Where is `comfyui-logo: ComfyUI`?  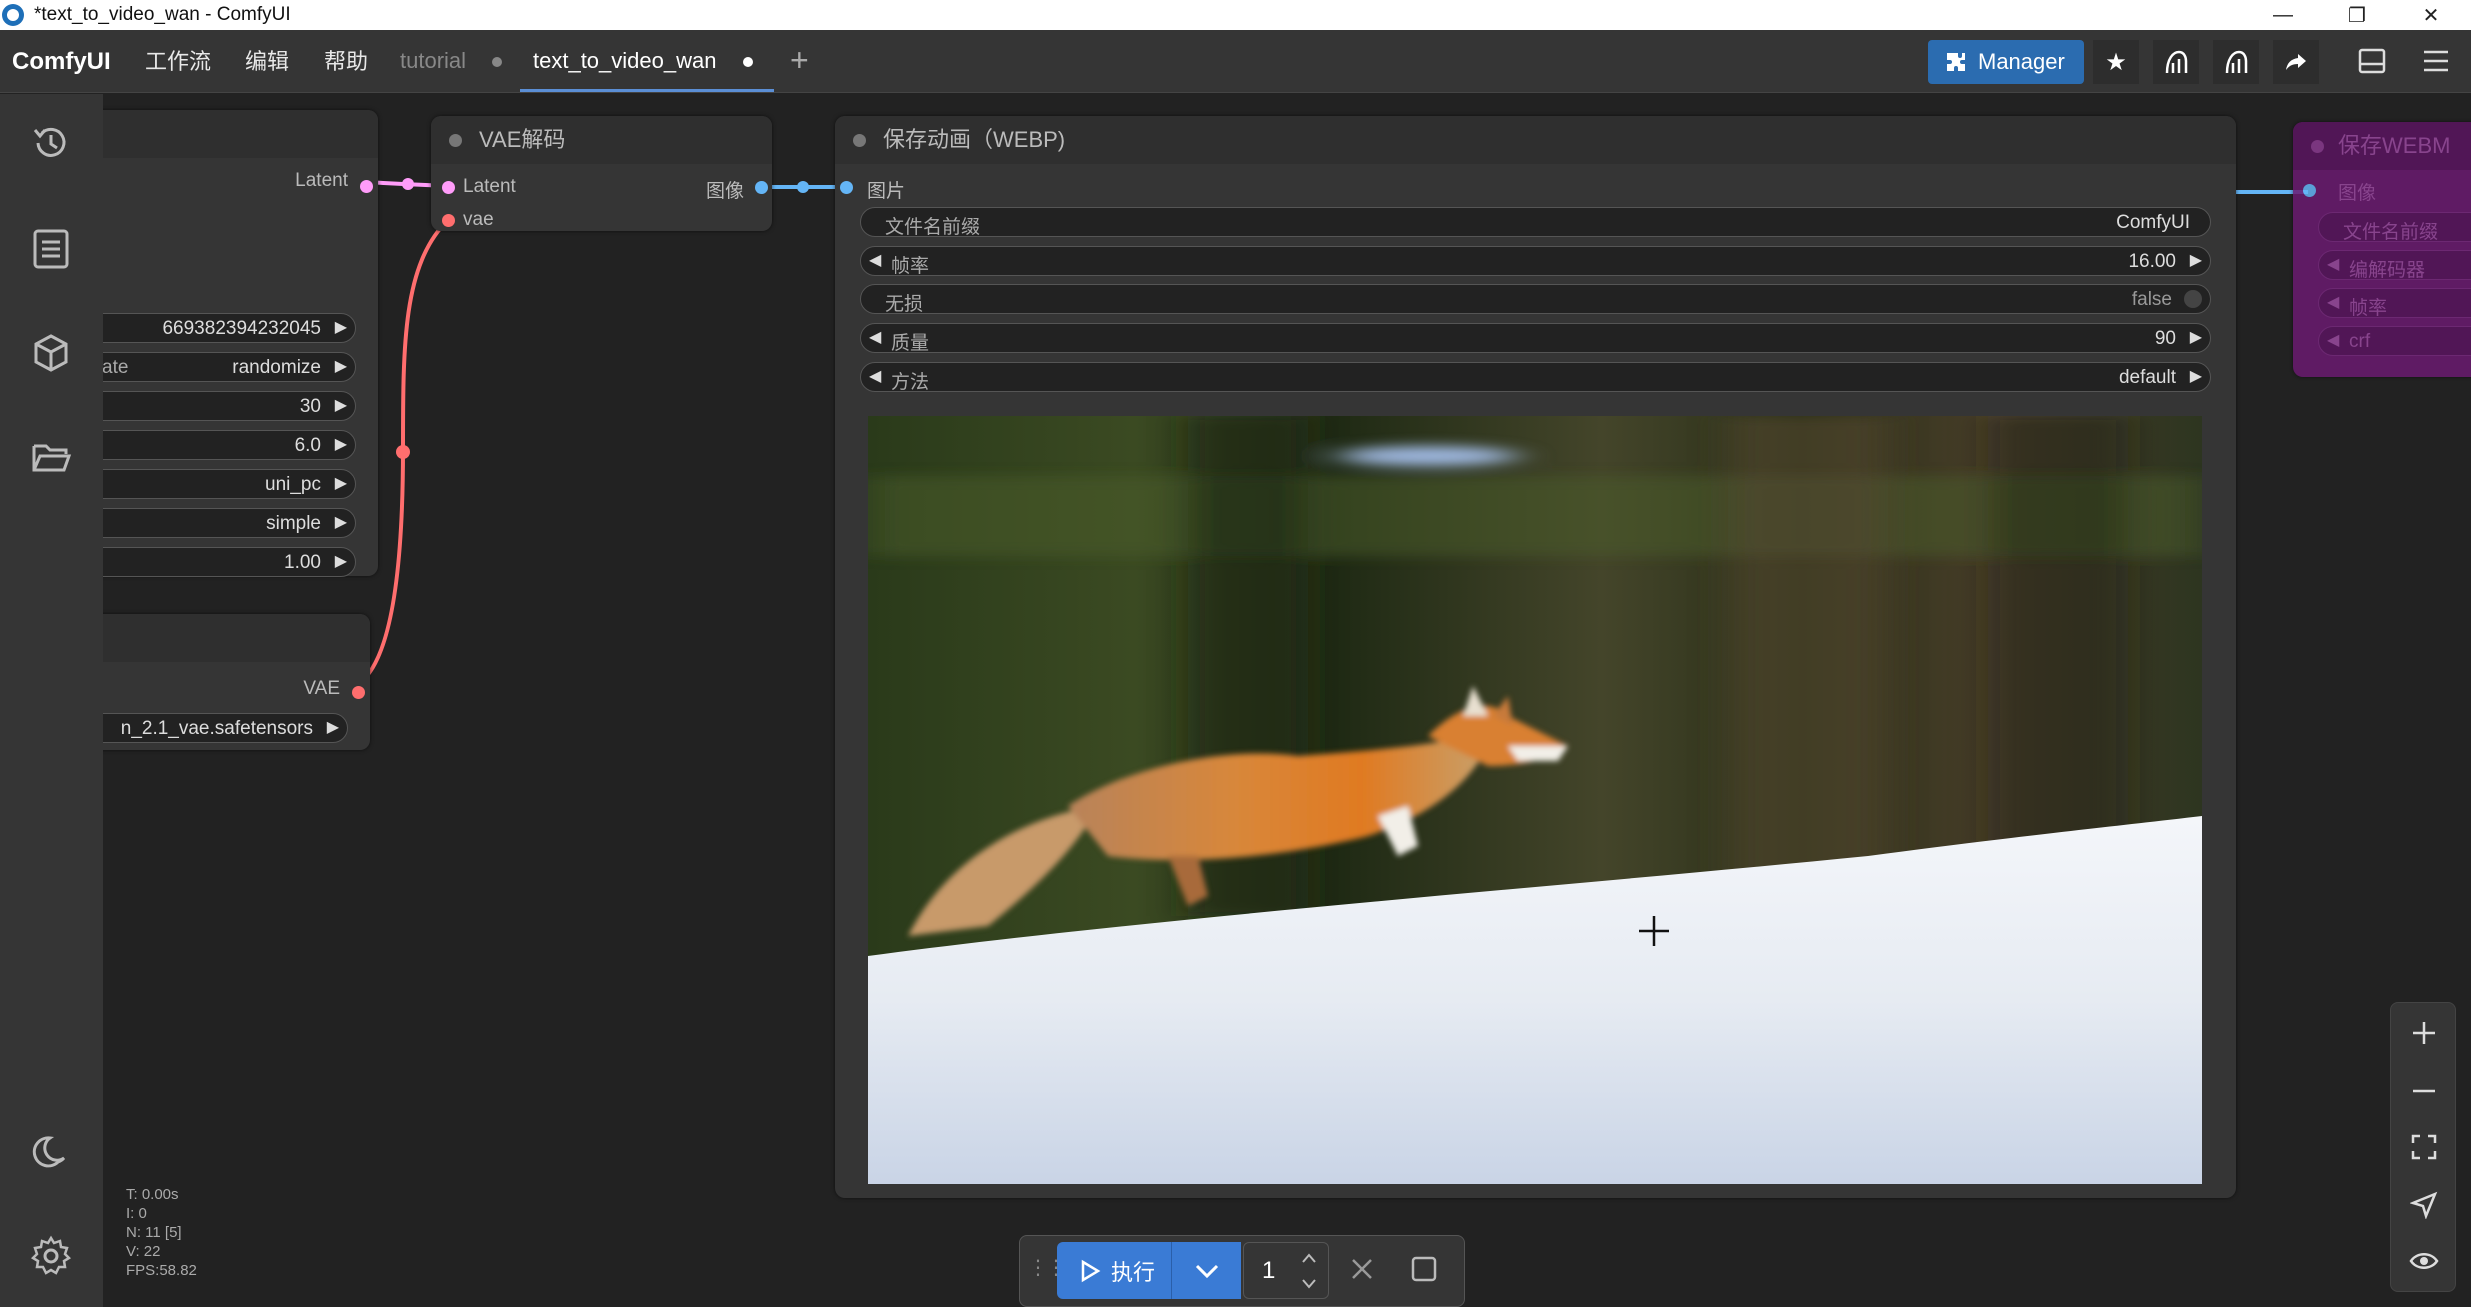
comfyui-logo: ComfyUI is located at coordinates (61, 61).